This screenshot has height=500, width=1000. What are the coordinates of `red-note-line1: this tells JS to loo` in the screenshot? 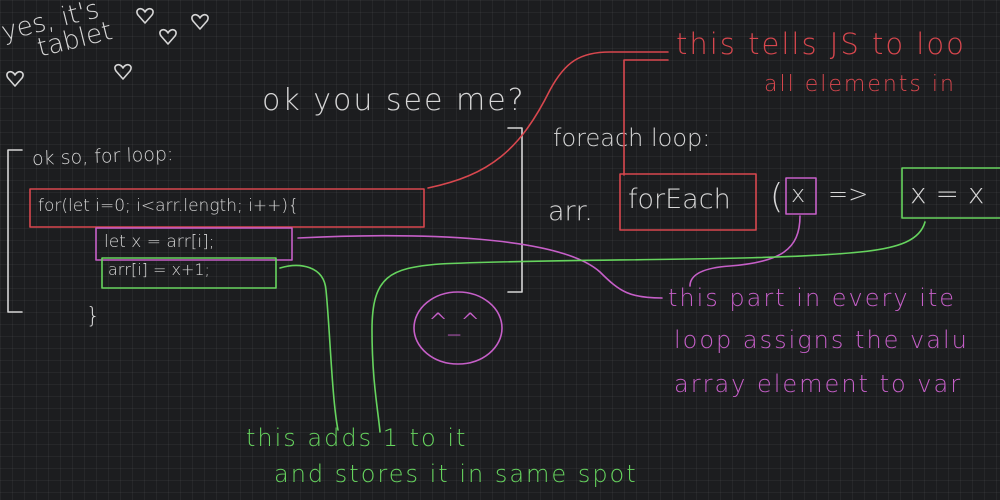 It's located at (821, 44).